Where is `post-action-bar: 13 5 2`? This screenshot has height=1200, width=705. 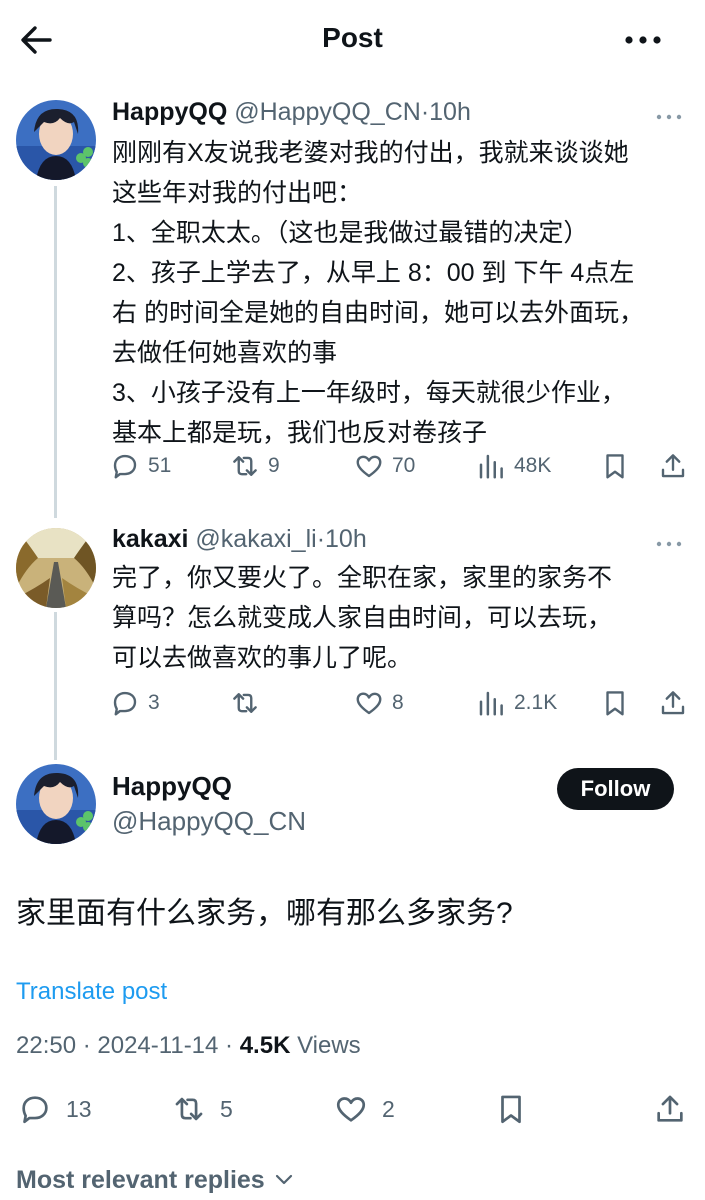 post-action-bar: 13 5 2 is located at coordinates (352, 1109).